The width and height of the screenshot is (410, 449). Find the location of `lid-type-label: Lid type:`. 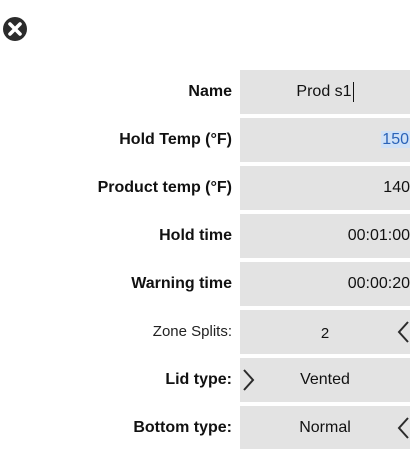

lid-type-label: Lid type: is located at coordinates (198, 379).